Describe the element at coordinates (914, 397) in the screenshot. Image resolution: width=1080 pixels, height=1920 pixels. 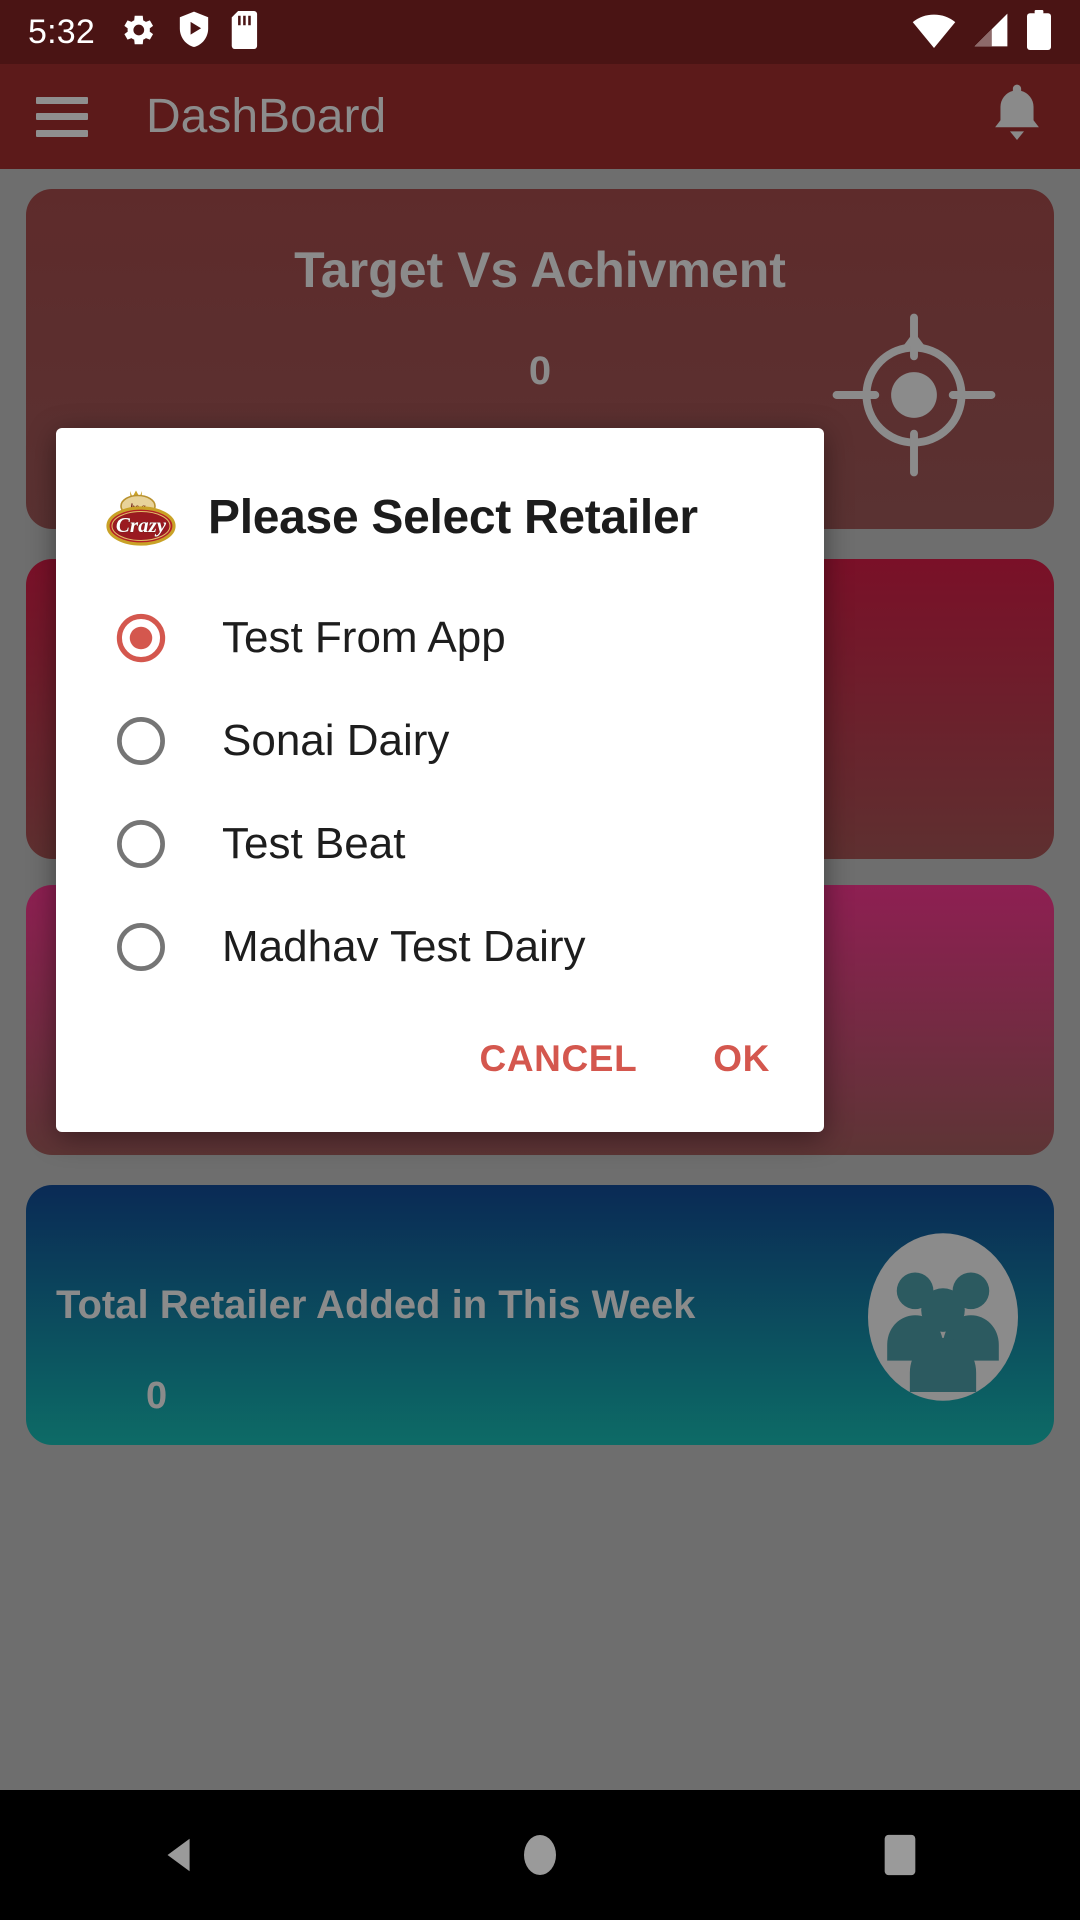
I see `target-crosshair-icon` at that location.